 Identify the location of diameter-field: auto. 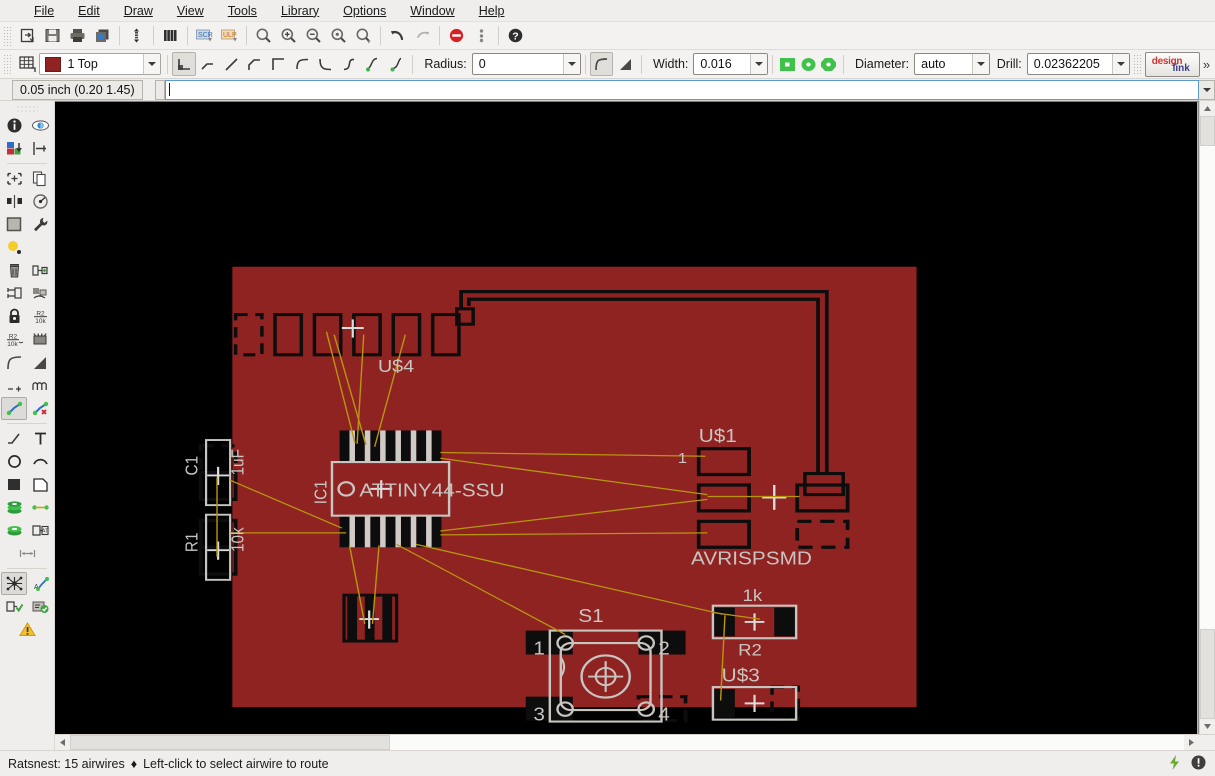
(952, 64).